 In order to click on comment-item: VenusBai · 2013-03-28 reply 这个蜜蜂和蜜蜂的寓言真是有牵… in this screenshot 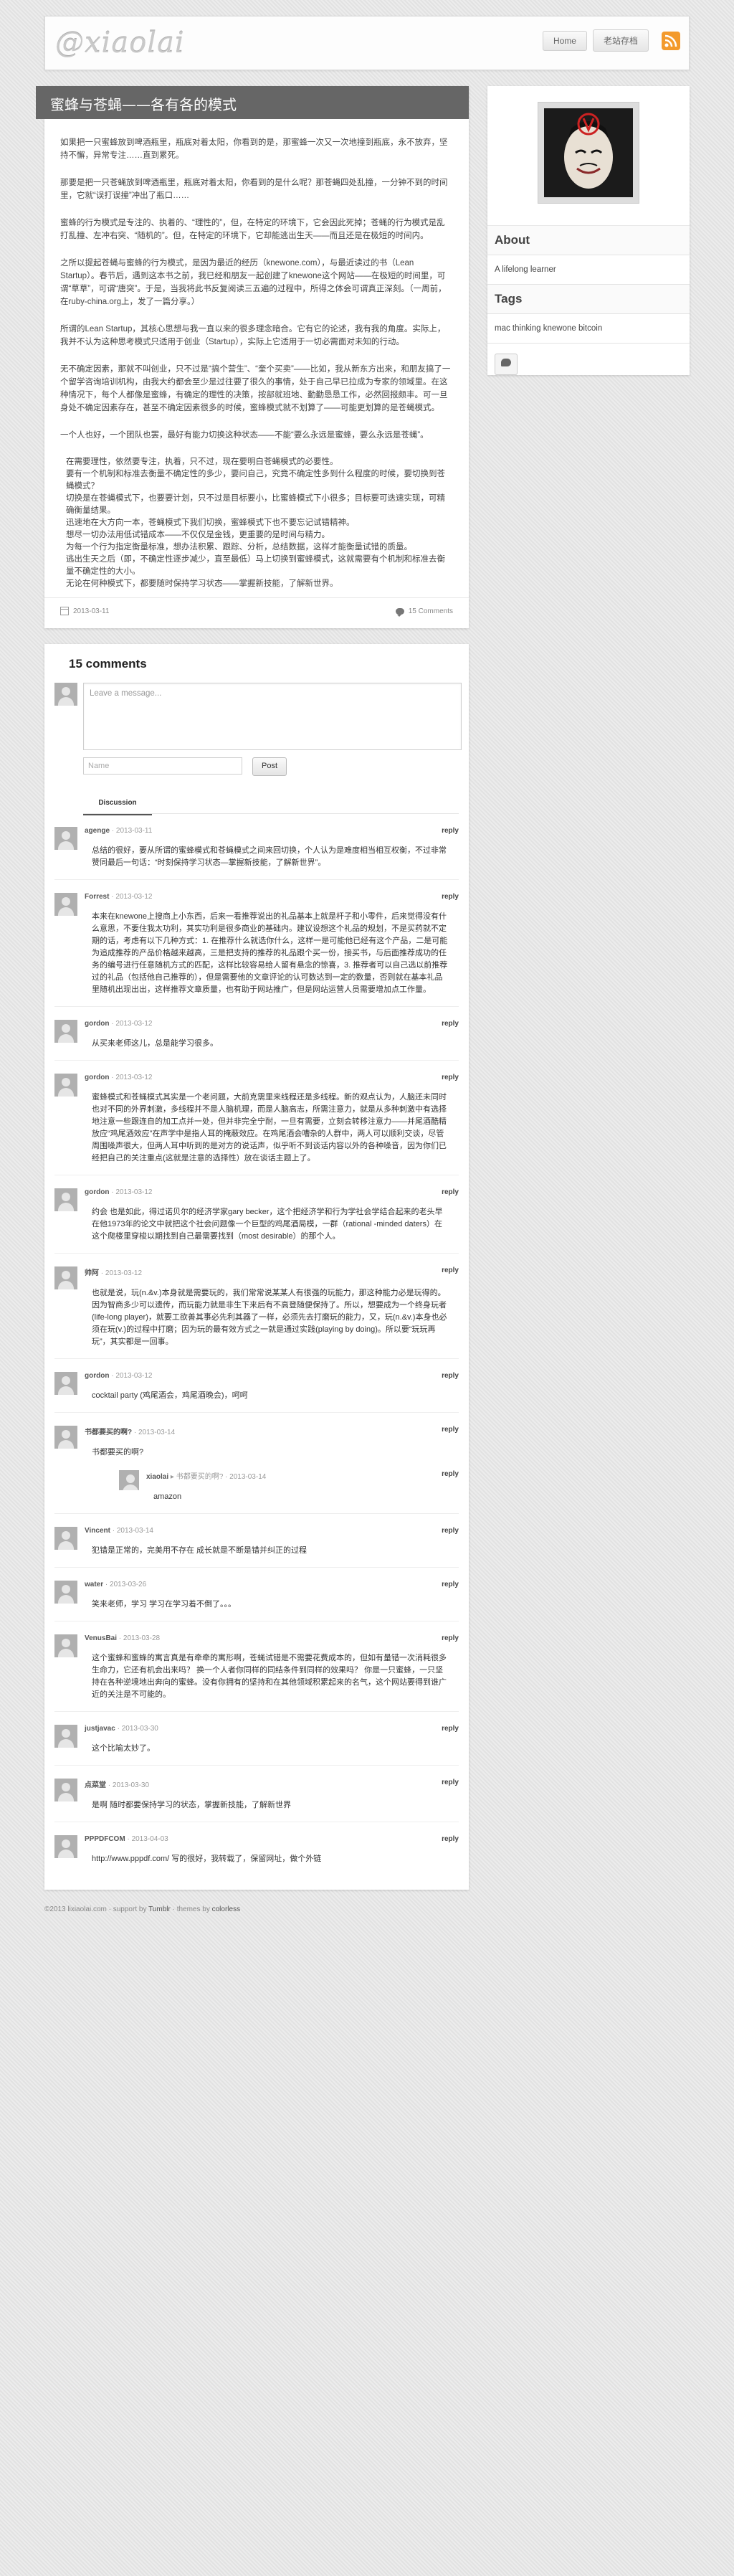, I will do `click(256, 1666)`.